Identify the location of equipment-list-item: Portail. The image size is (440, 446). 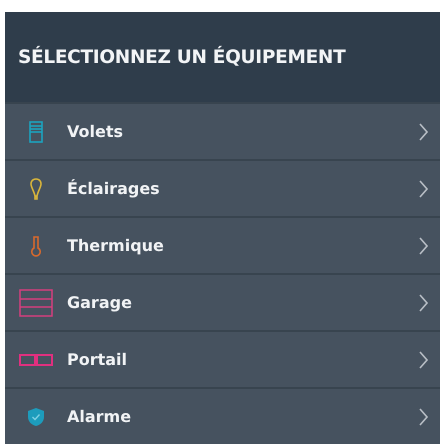
(222, 359).